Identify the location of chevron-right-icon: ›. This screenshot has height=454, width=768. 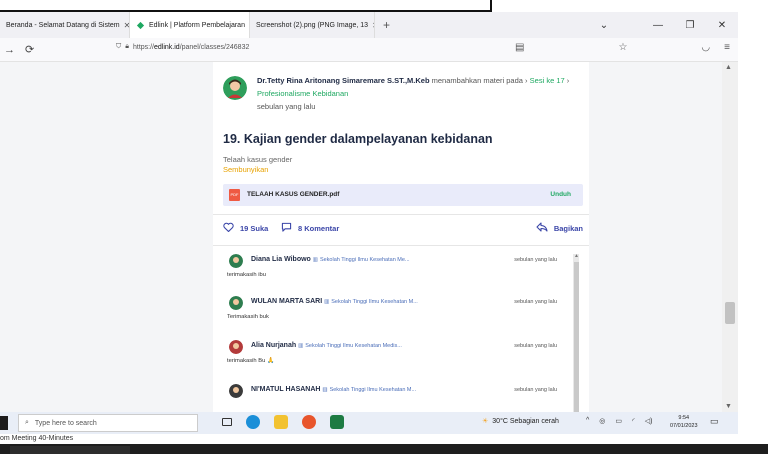
(568, 80).